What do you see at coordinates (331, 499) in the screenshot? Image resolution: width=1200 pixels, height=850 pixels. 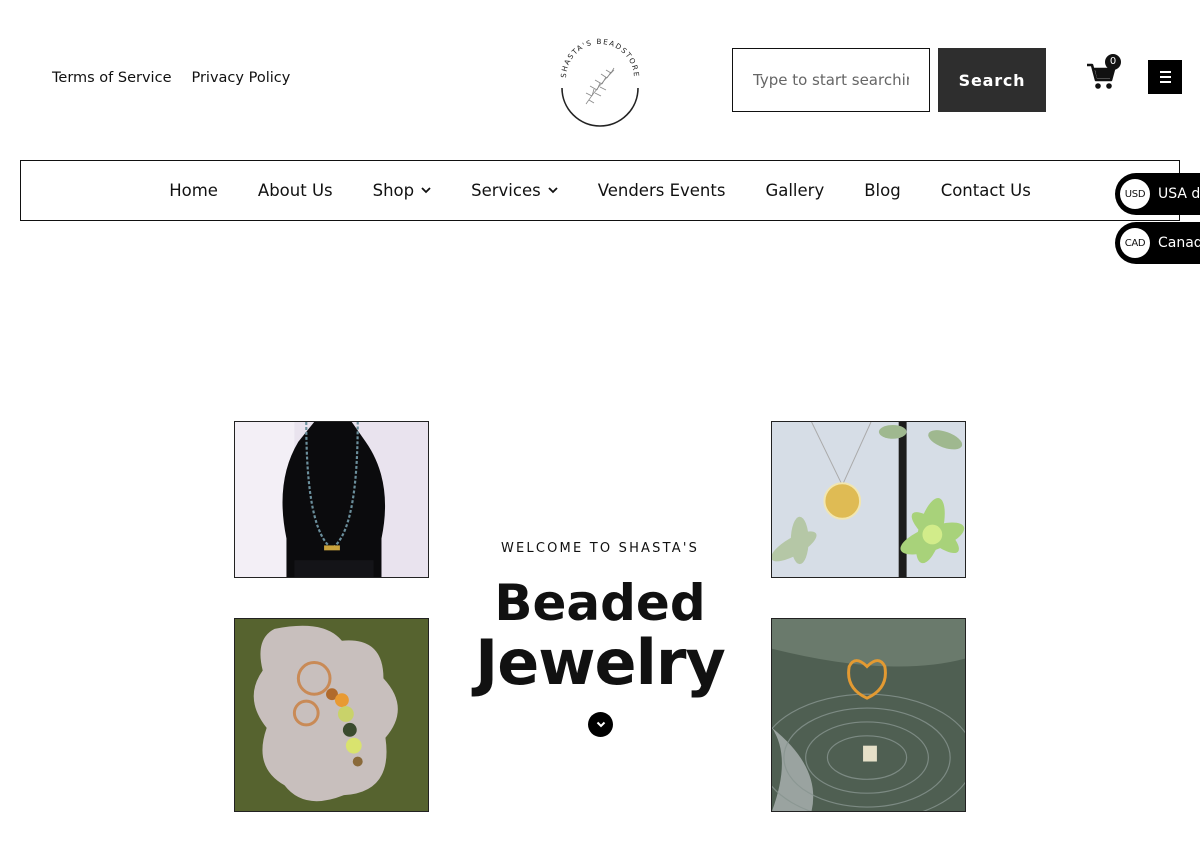 I see `necklace-photo` at bounding box center [331, 499].